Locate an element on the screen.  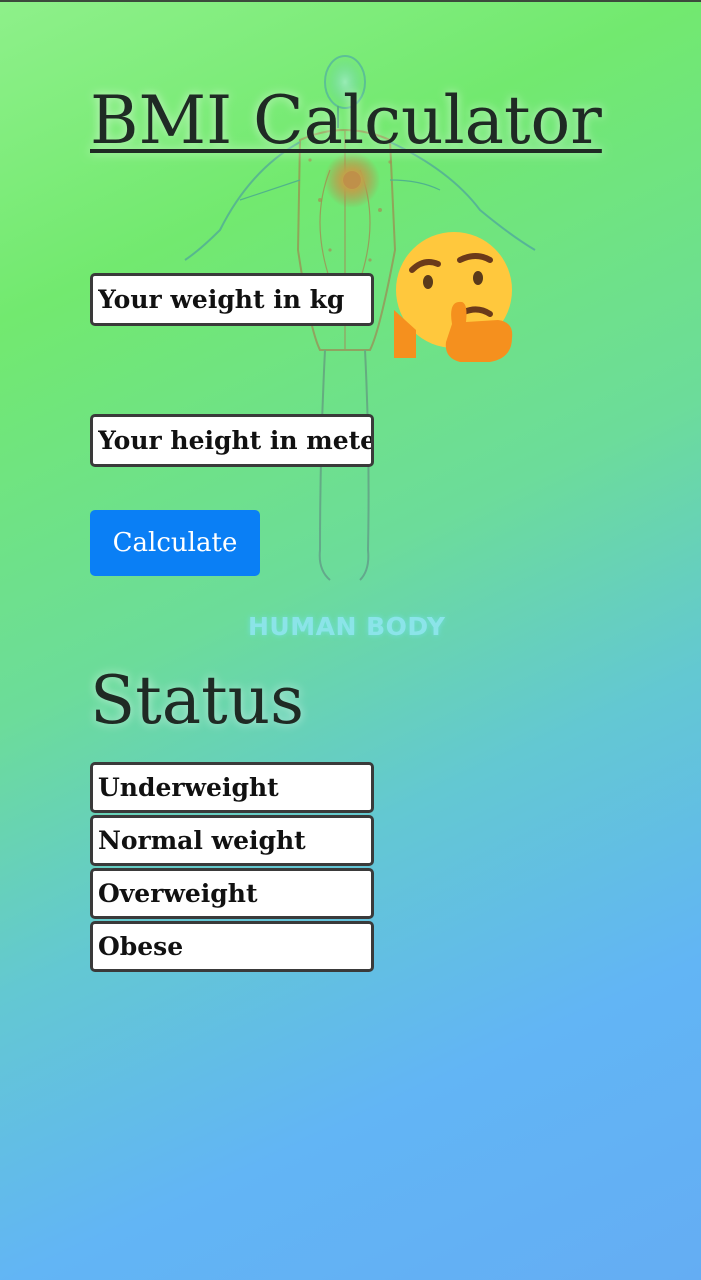
top-border is located at coordinates (350, 1).